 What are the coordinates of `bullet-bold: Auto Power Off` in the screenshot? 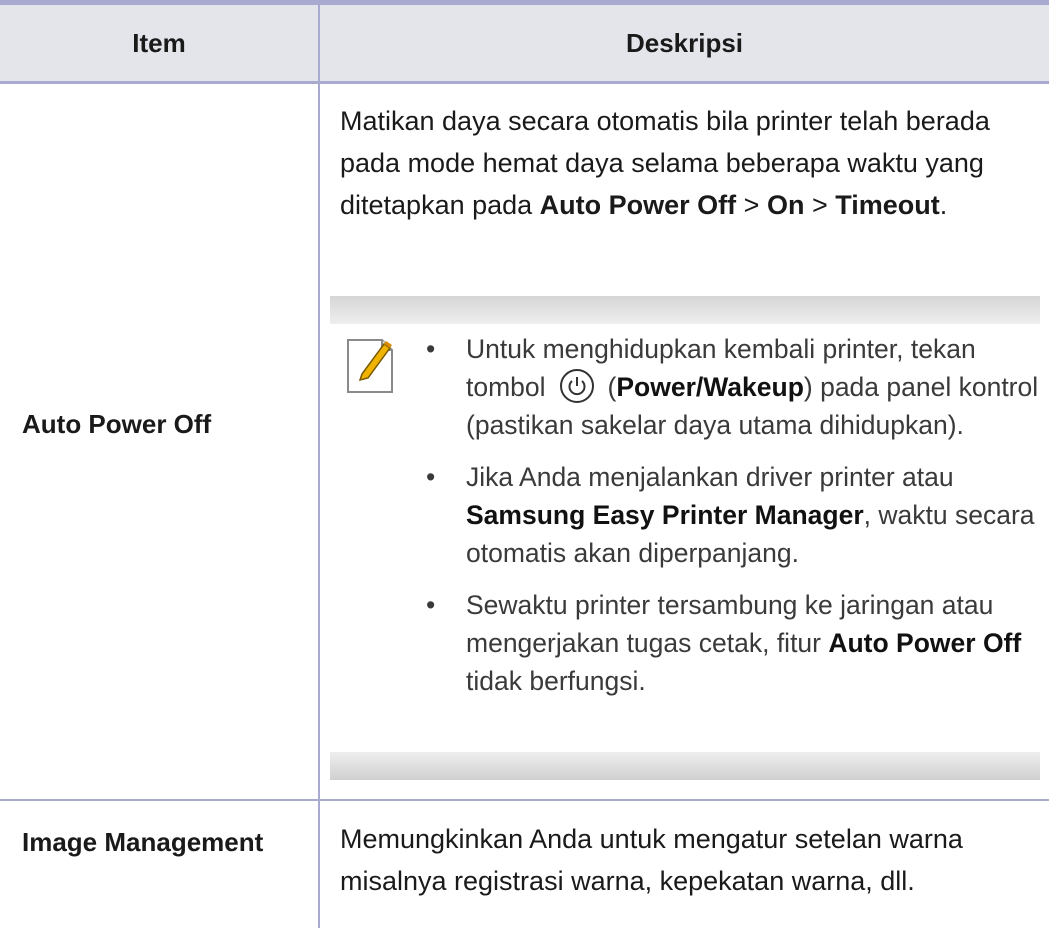 It's located at (925, 643).